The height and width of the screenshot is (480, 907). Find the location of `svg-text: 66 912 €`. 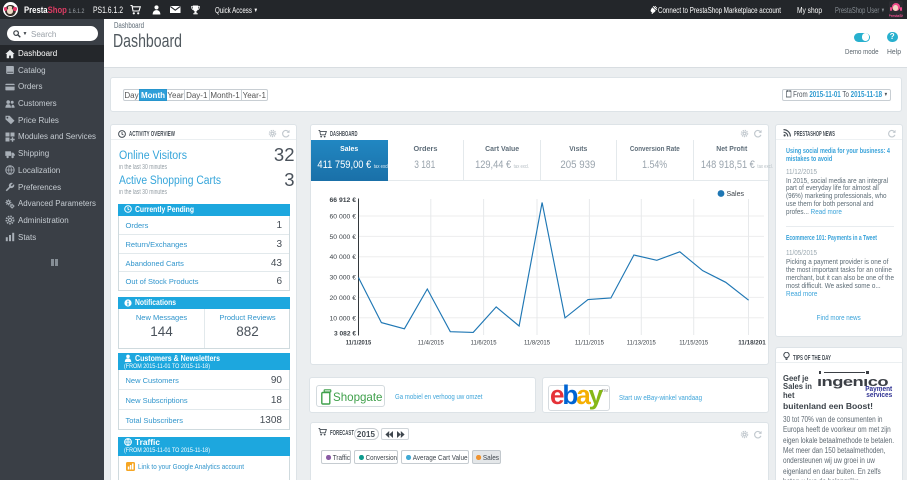

svg-text: 66 912 € is located at coordinates (343, 200).